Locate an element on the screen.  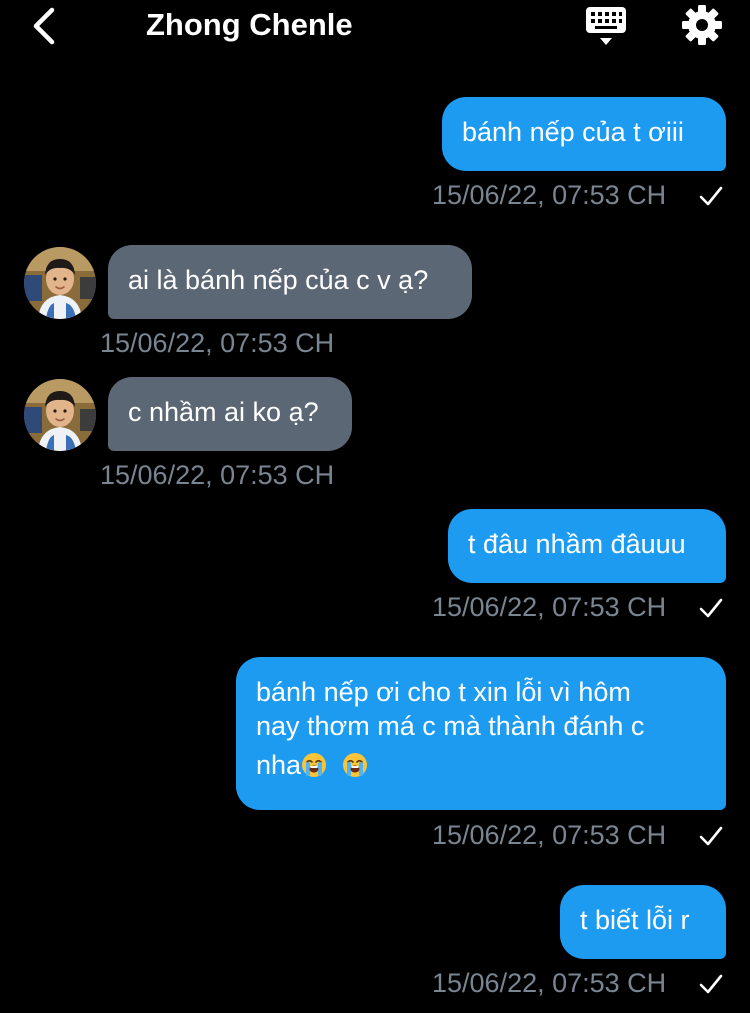
message-bubble-outgoing: t biết lỗi r is located at coordinates (643, 922).